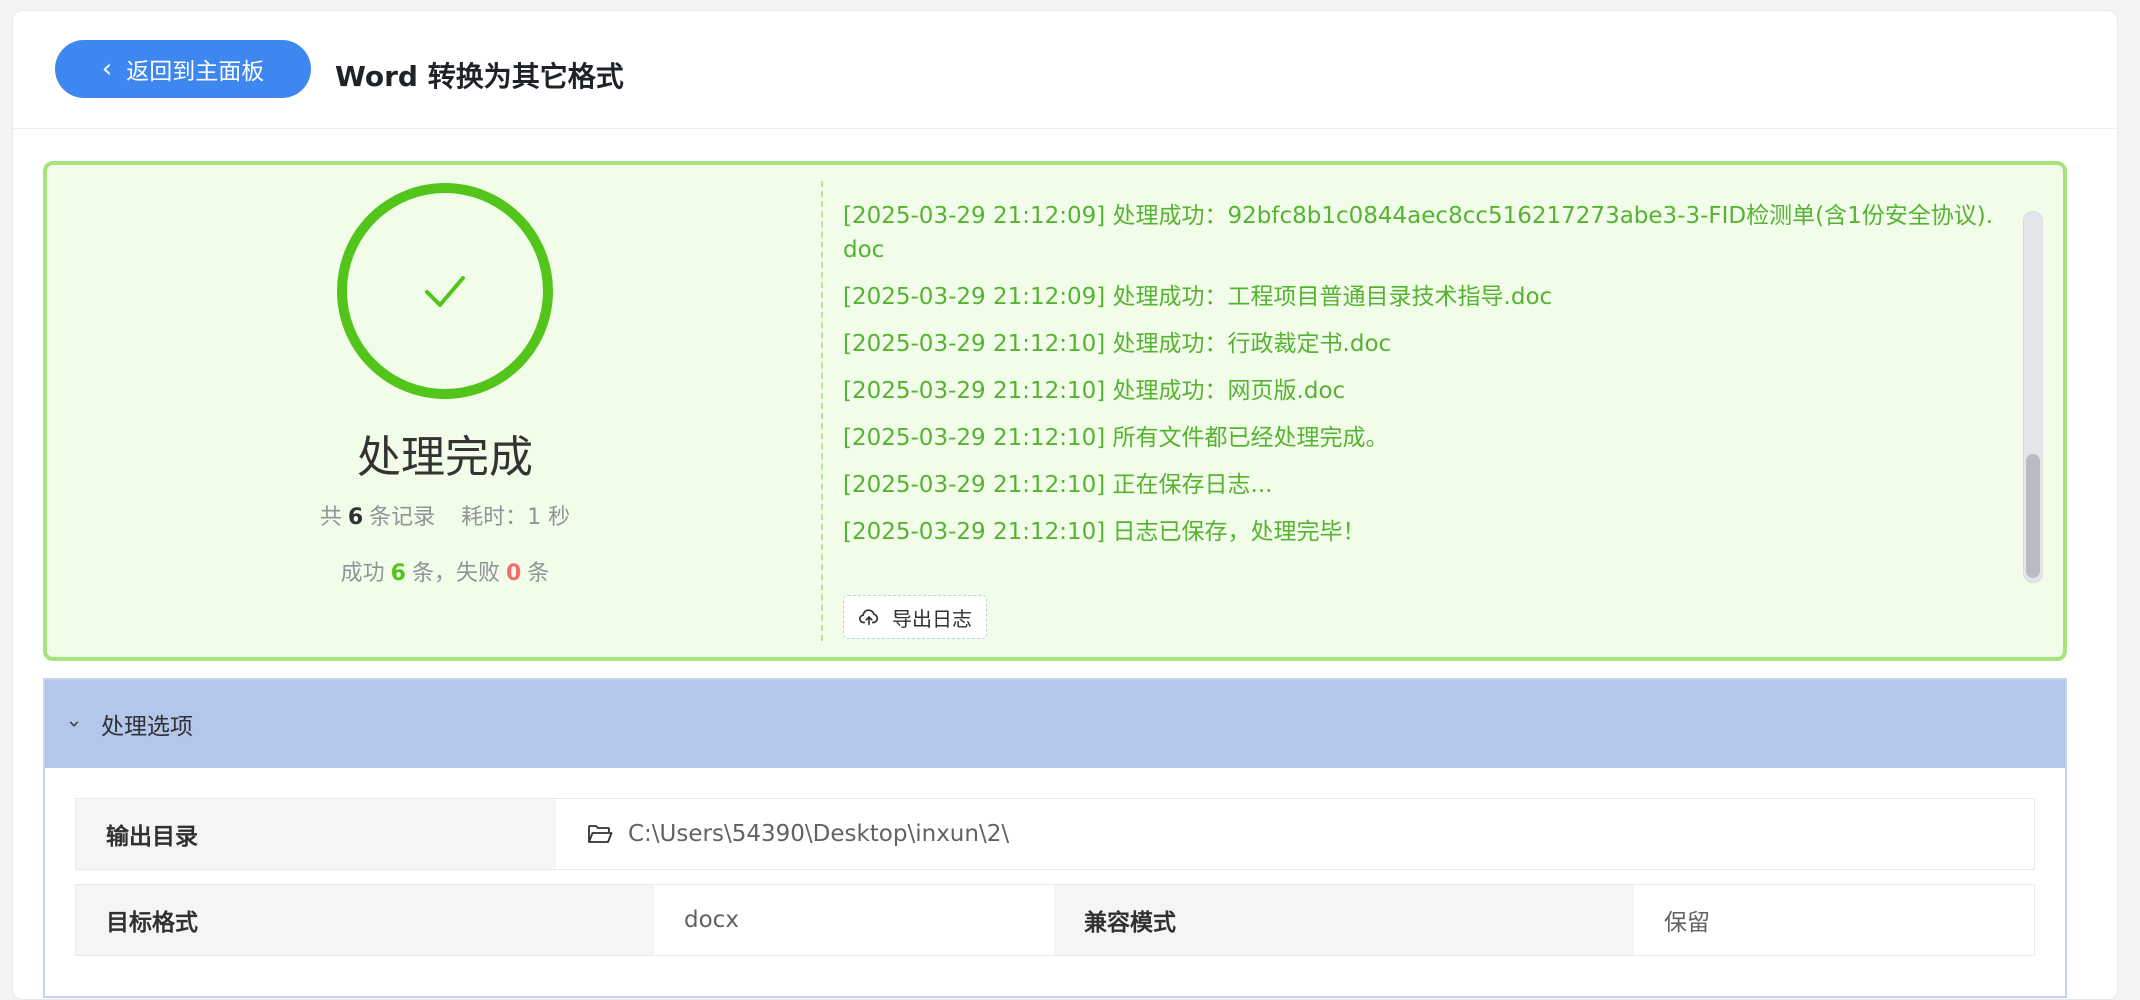 Image resolution: width=2140 pixels, height=1000 pixels. What do you see at coordinates (549, 517) in the screenshot?
I see `time-value: 1 秒` at bounding box center [549, 517].